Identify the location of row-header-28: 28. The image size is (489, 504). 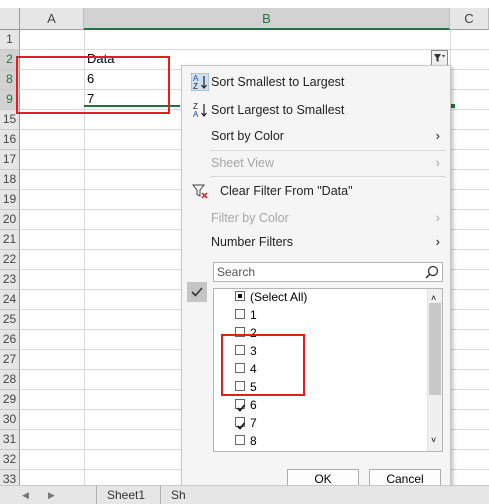
(10, 380).